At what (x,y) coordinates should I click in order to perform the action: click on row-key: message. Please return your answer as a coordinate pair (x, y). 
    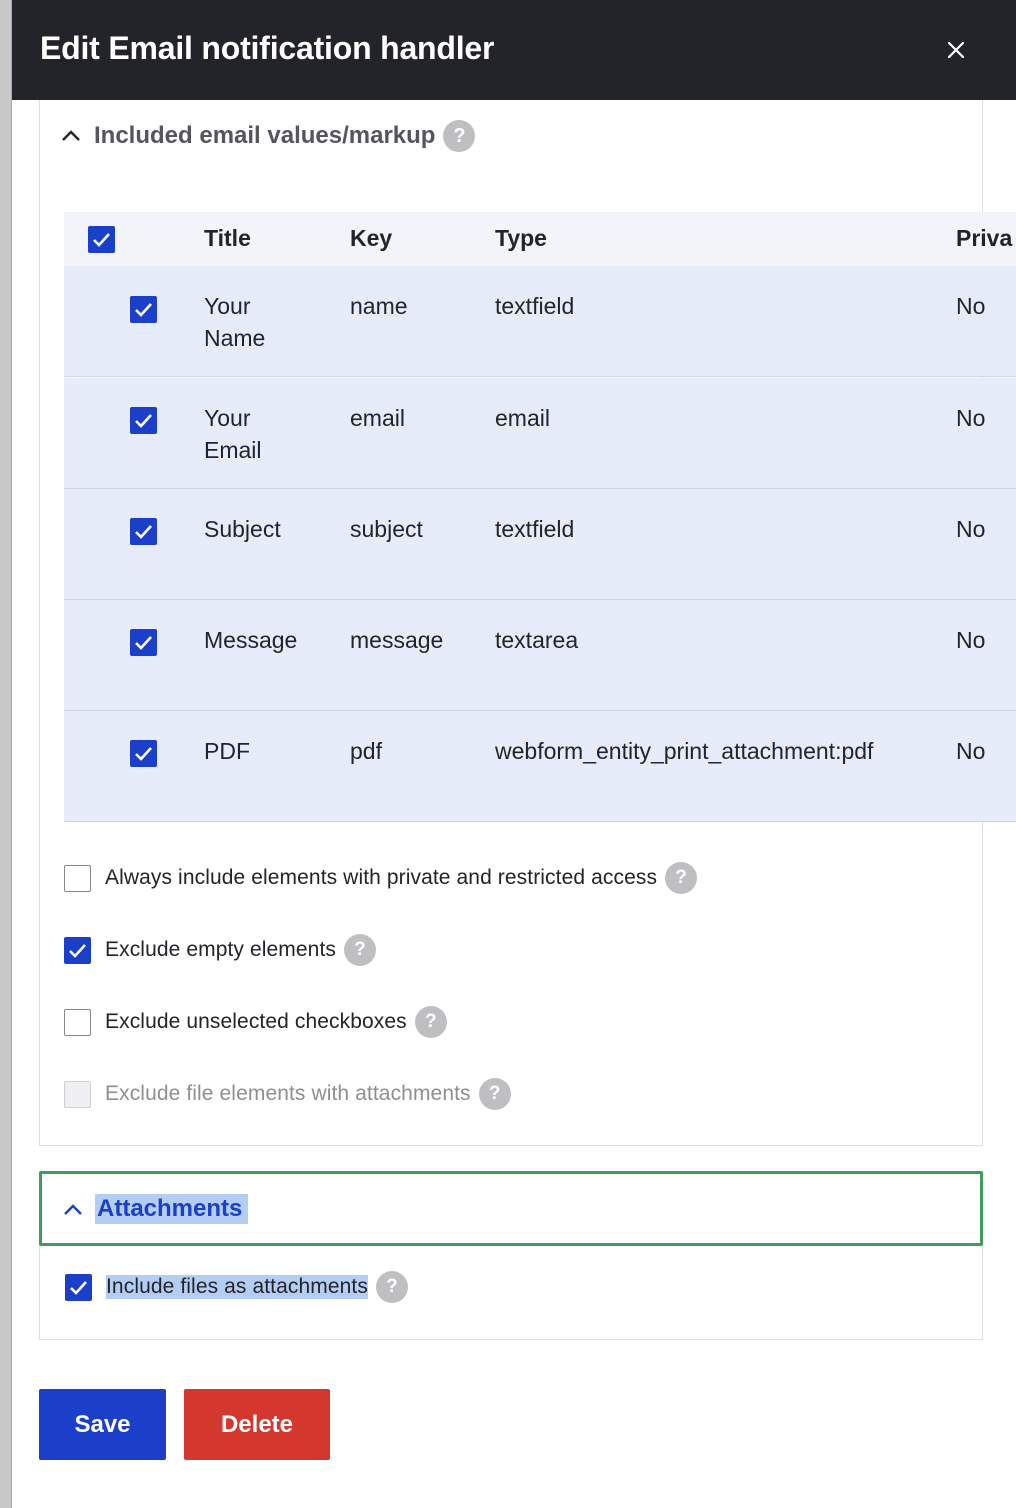
    Looking at the image, I should click on (397, 640).